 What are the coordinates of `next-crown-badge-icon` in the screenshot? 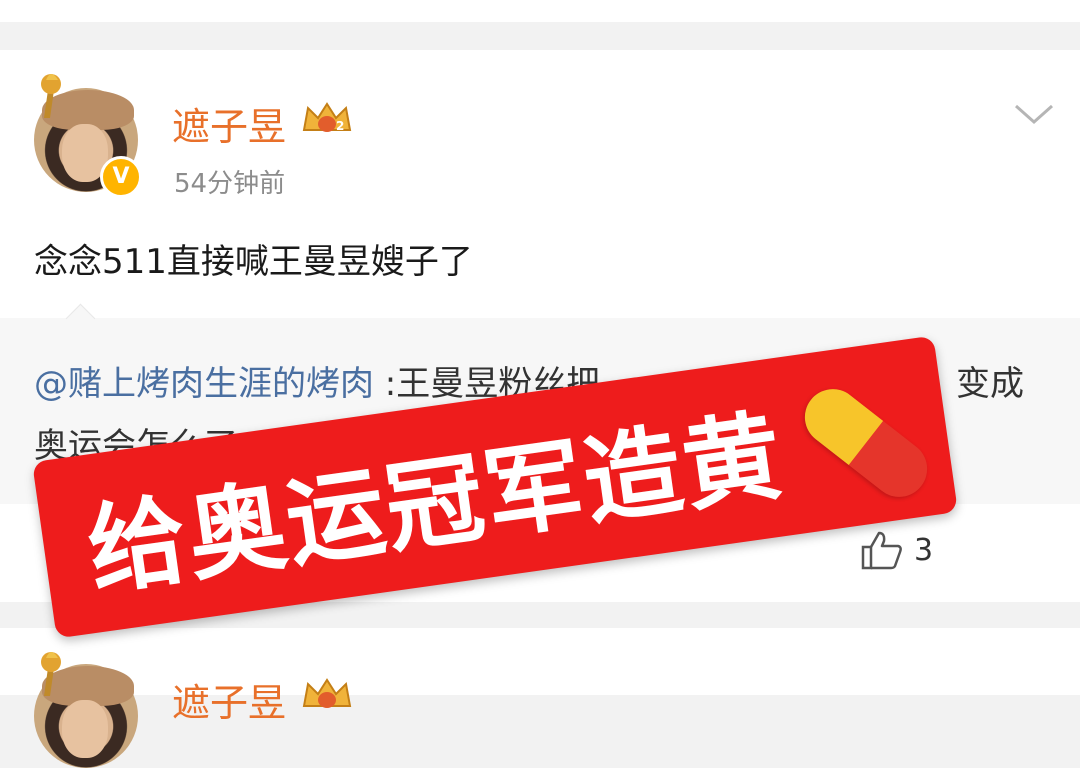 It's located at (327, 695).